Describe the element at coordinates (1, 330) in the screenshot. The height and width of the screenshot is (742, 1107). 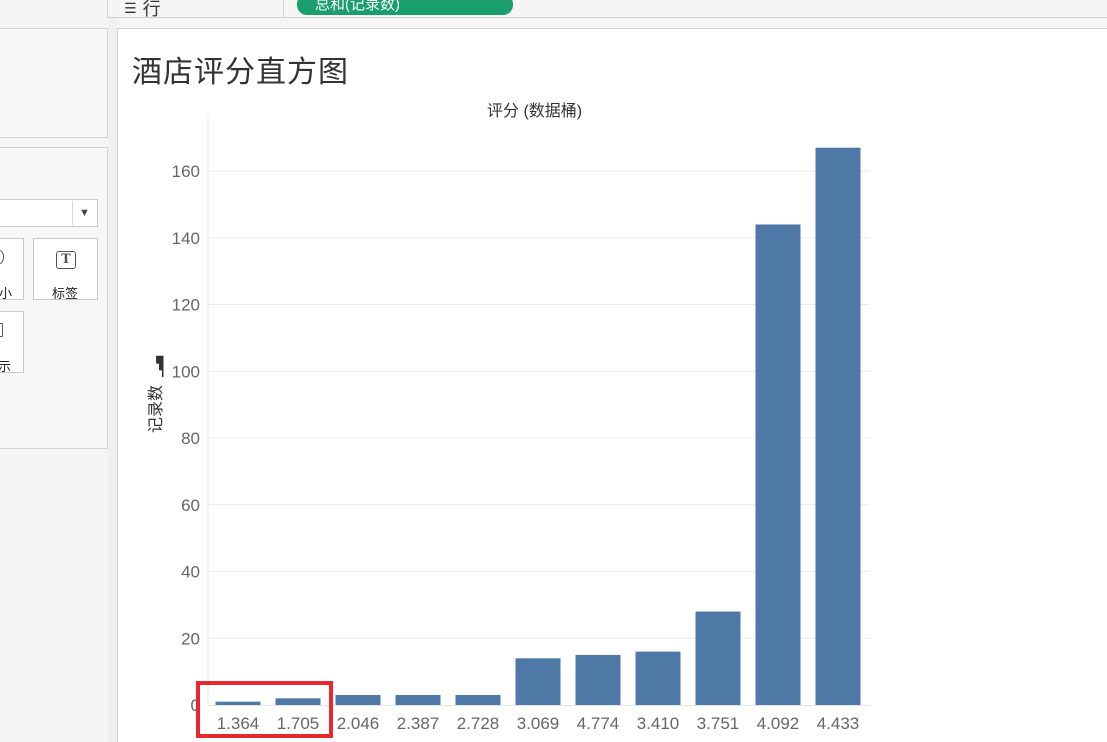
I see `tooltip-icon` at that location.